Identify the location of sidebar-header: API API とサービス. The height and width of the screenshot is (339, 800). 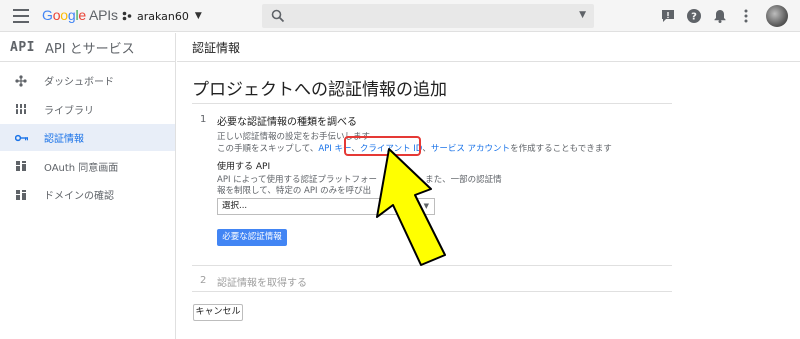
(87, 47).